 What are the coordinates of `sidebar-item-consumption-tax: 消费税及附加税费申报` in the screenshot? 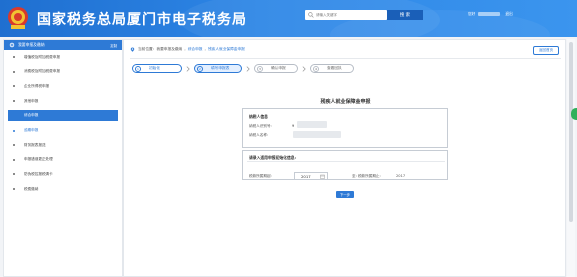 It's located at (63, 72).